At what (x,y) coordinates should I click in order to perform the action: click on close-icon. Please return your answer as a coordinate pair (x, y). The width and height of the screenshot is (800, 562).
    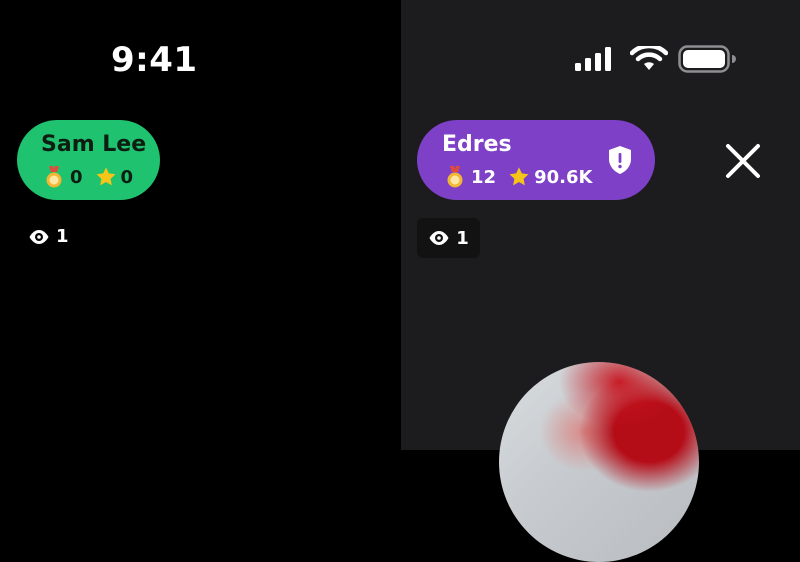
    Looking at the image, I should click on (743, 161).